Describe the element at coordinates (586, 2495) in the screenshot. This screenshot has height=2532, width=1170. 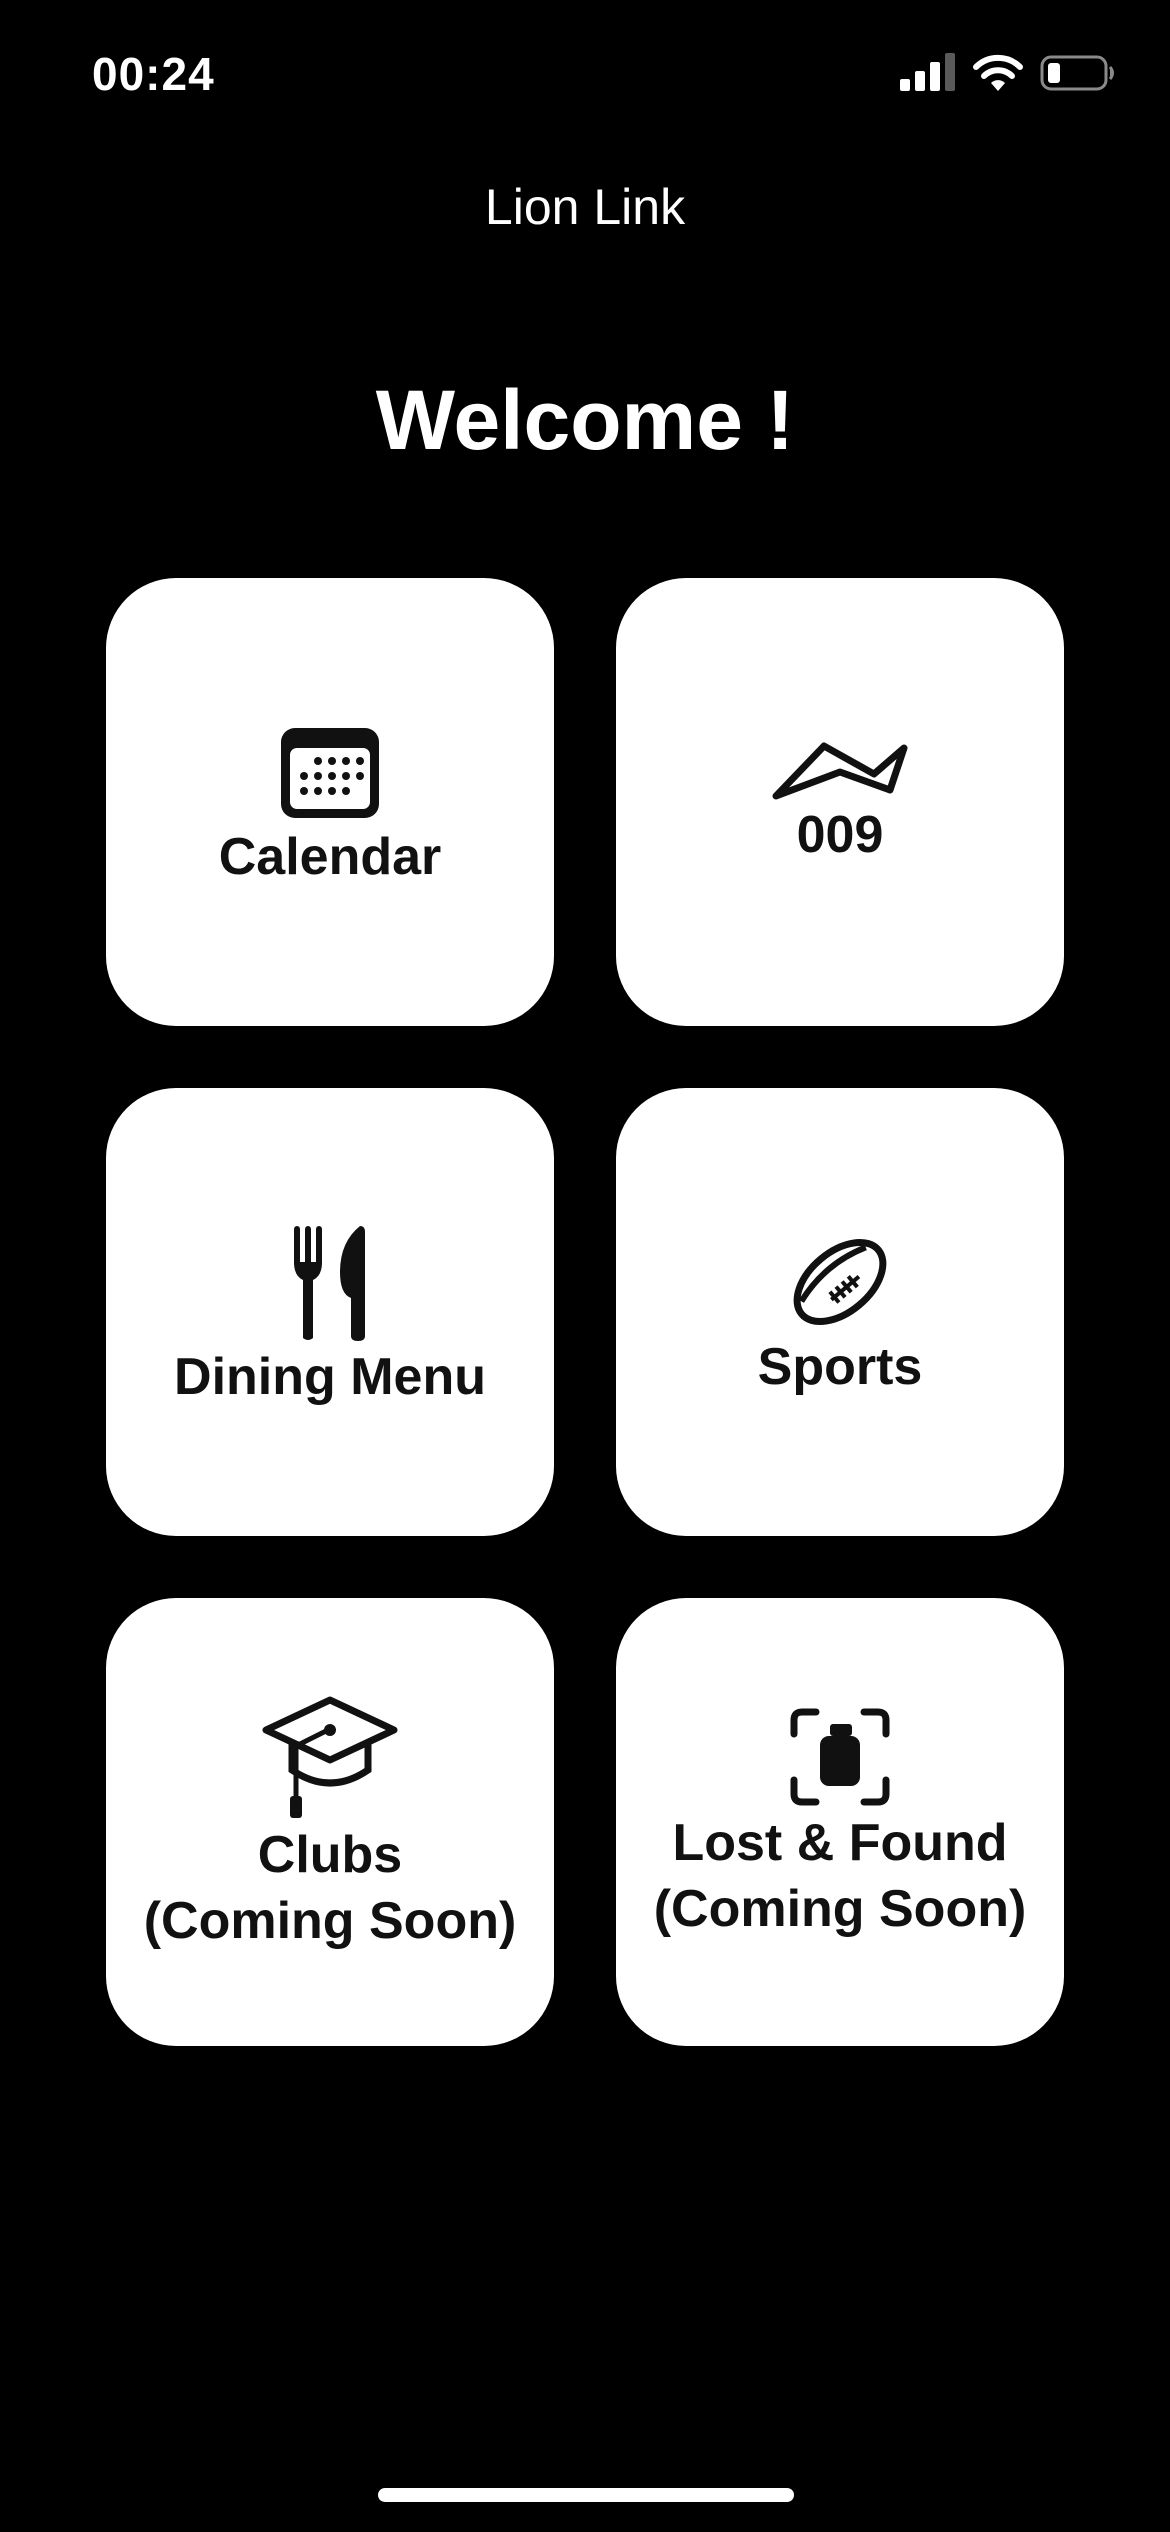
I see `home-indicator` at that location.